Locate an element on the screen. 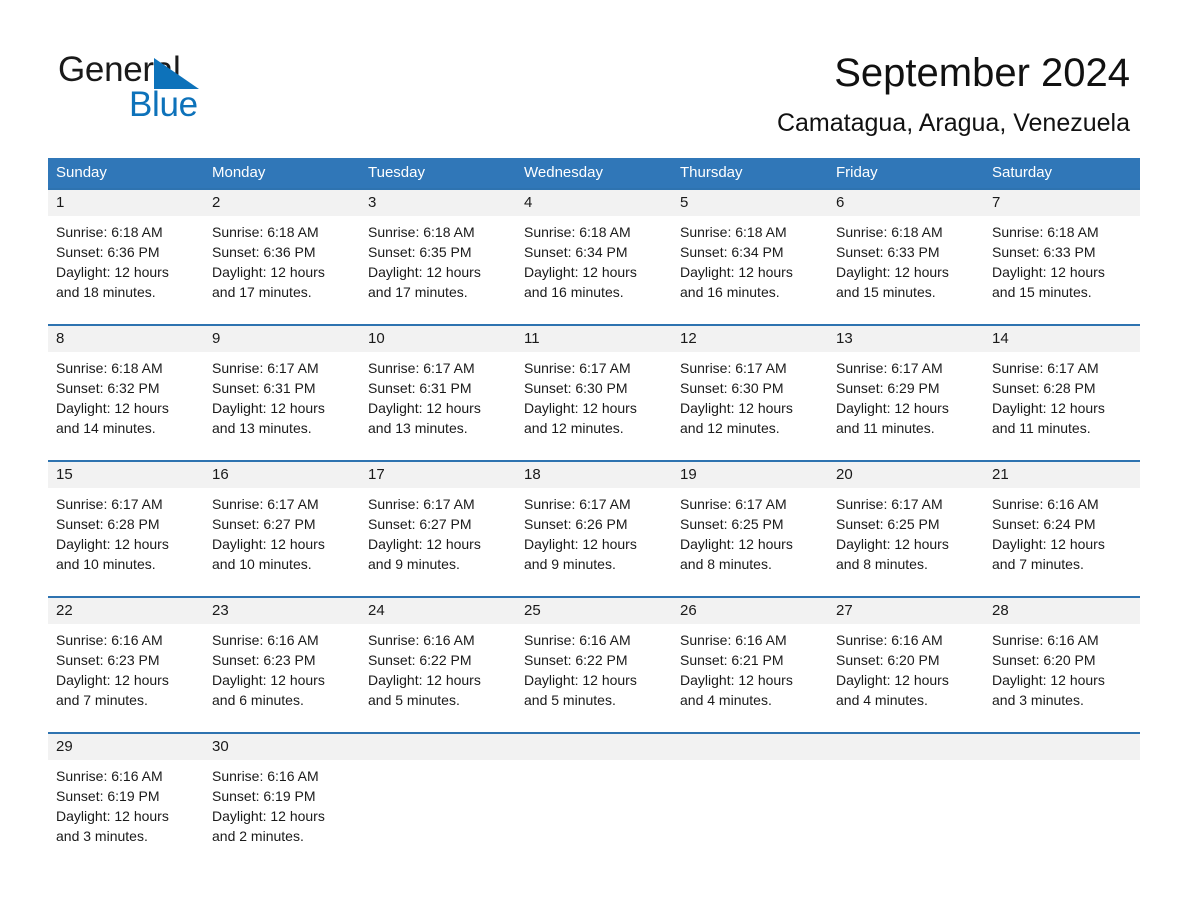 Image resolution: width=1188 pixels, height=918 pixels. day-number: 20 is located at coordinates (906, 475).